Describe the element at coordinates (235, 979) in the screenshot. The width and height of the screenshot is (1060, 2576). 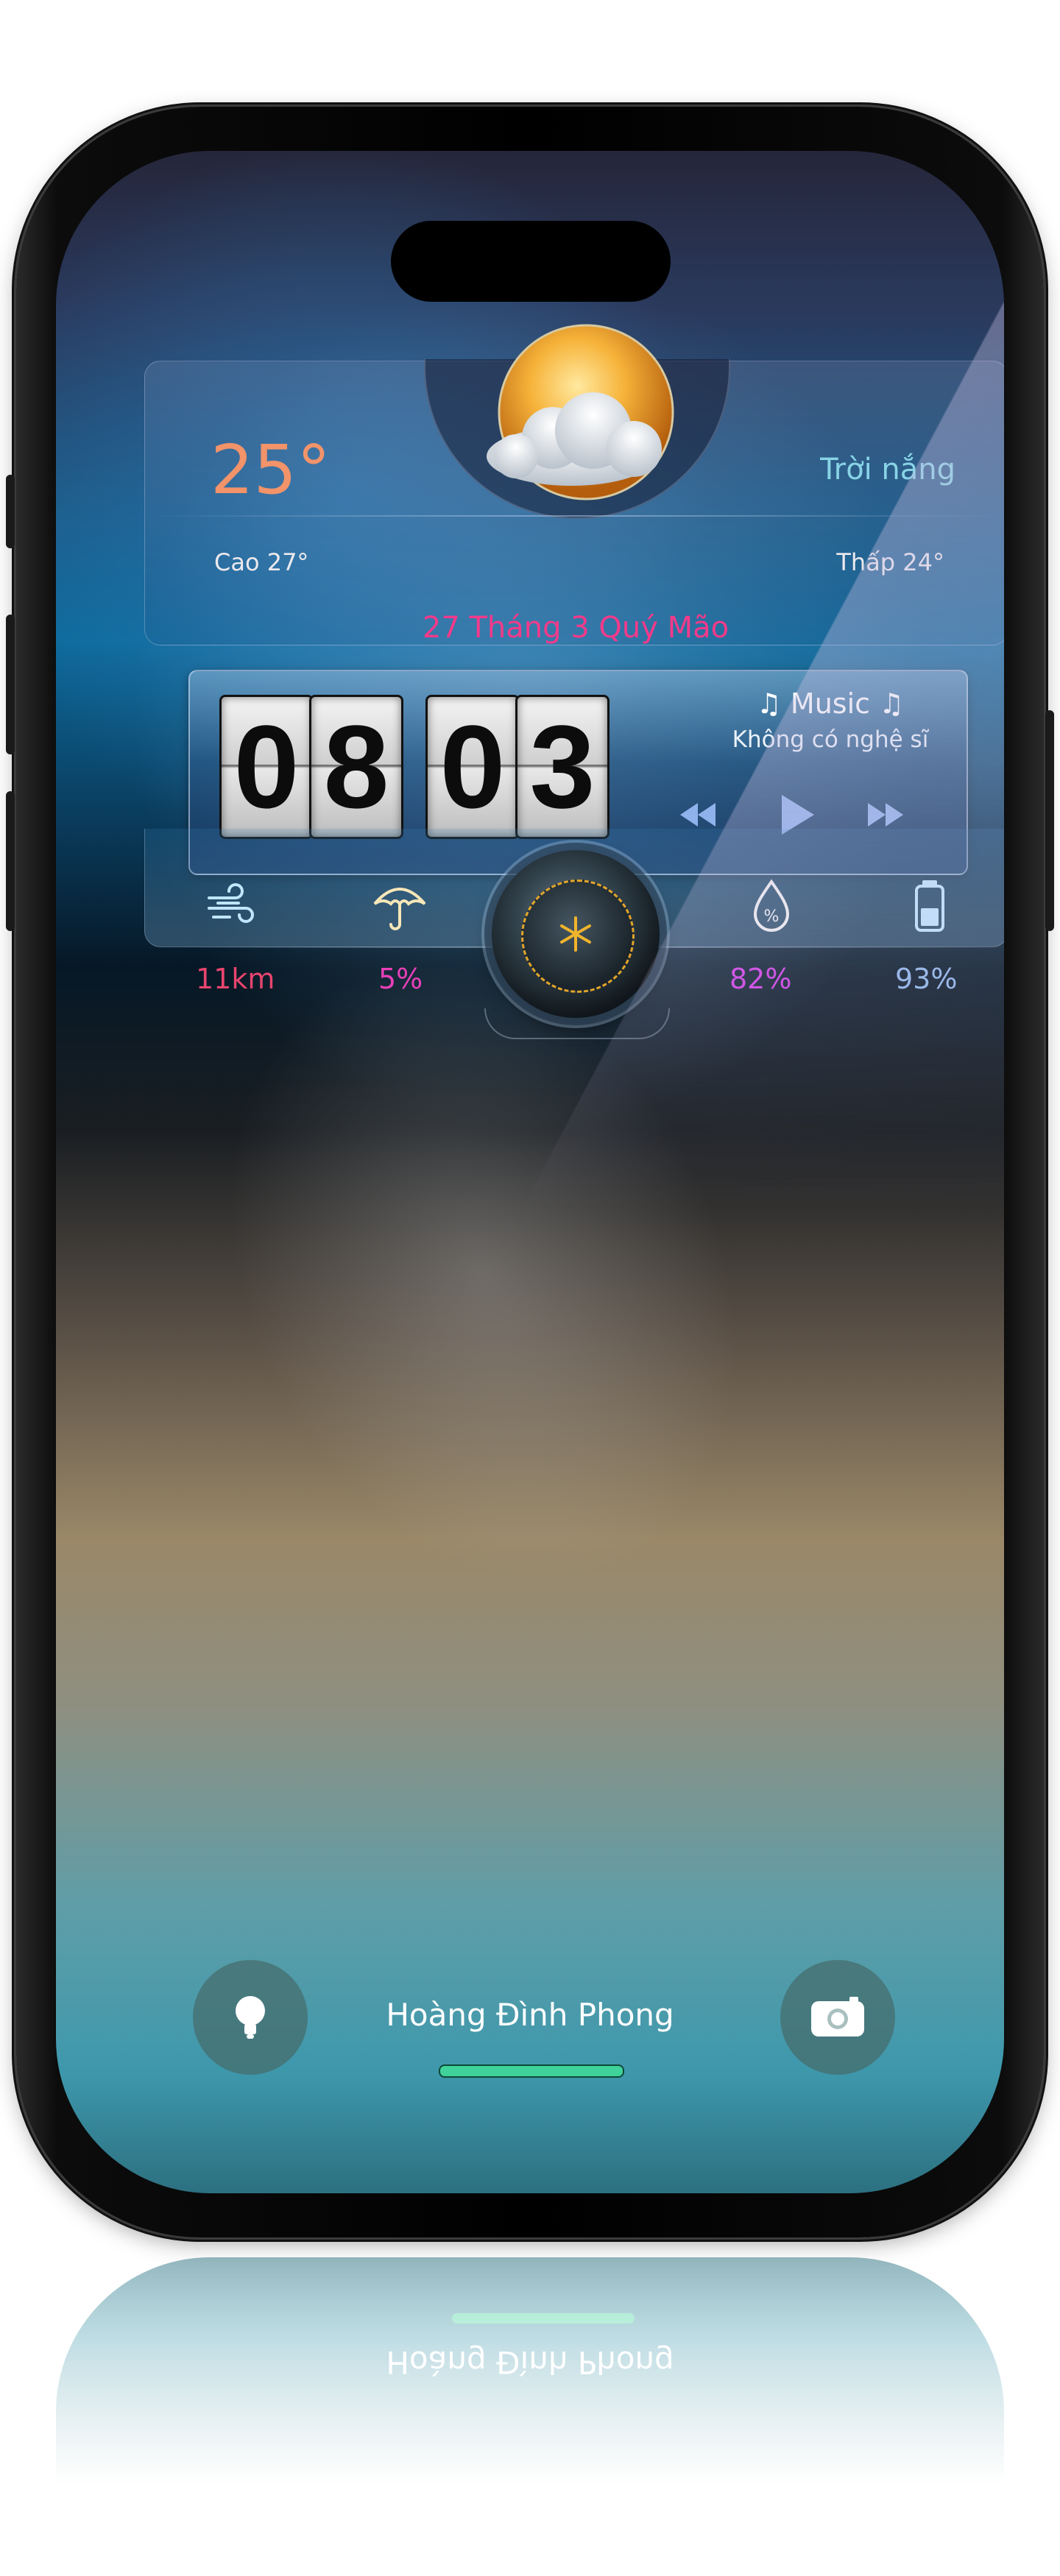
I see `wind-speed-value: 11km` at that location.